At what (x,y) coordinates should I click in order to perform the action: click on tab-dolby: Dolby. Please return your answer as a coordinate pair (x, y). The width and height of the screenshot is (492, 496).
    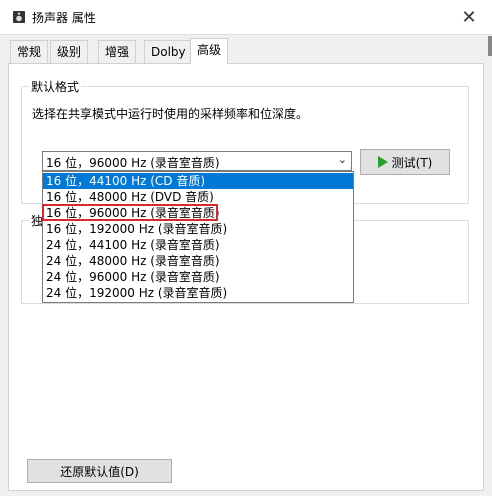
    Looking at the image, I should click on (168, 51).